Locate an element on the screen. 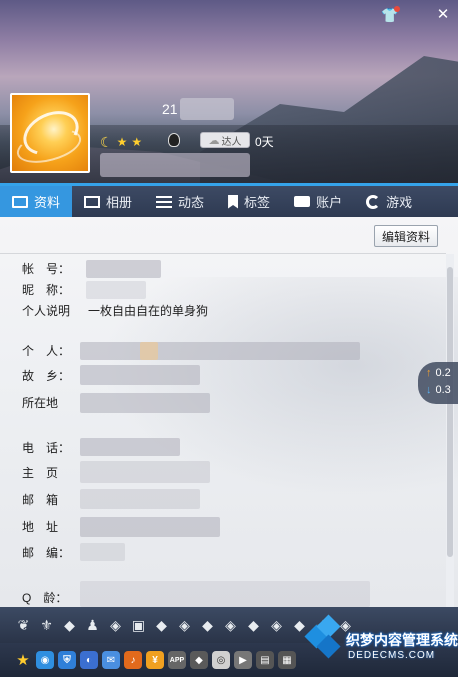 Image resolution: width=458 pixels, height=677 pixels. heart-badge-icon: ❦ is located at coordinates (23, 625).